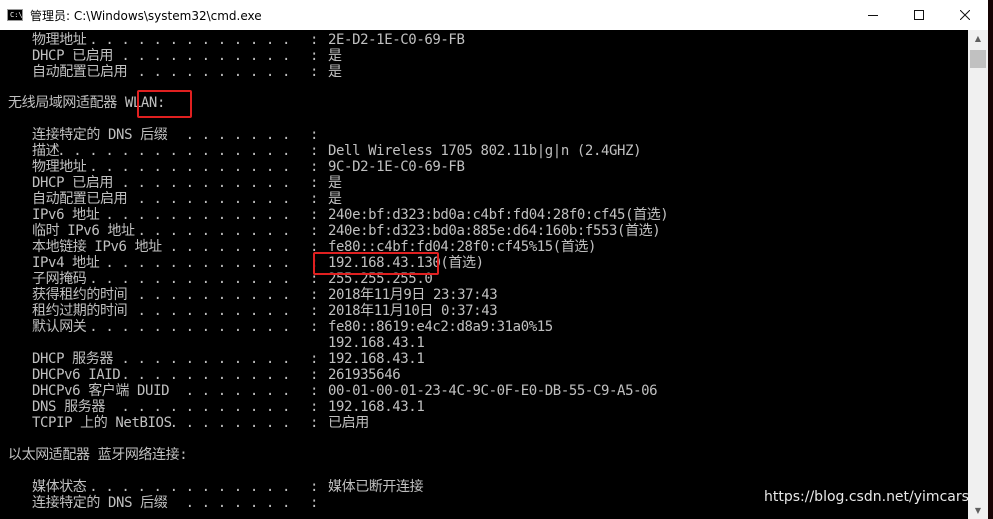 This screenshot has width=993, height=519. What do you see at coordinates (396, 167) in the screenshot?
I see `line-value: 9C-D2-1E-C0-69-FB` at bounding box center [396, 167].